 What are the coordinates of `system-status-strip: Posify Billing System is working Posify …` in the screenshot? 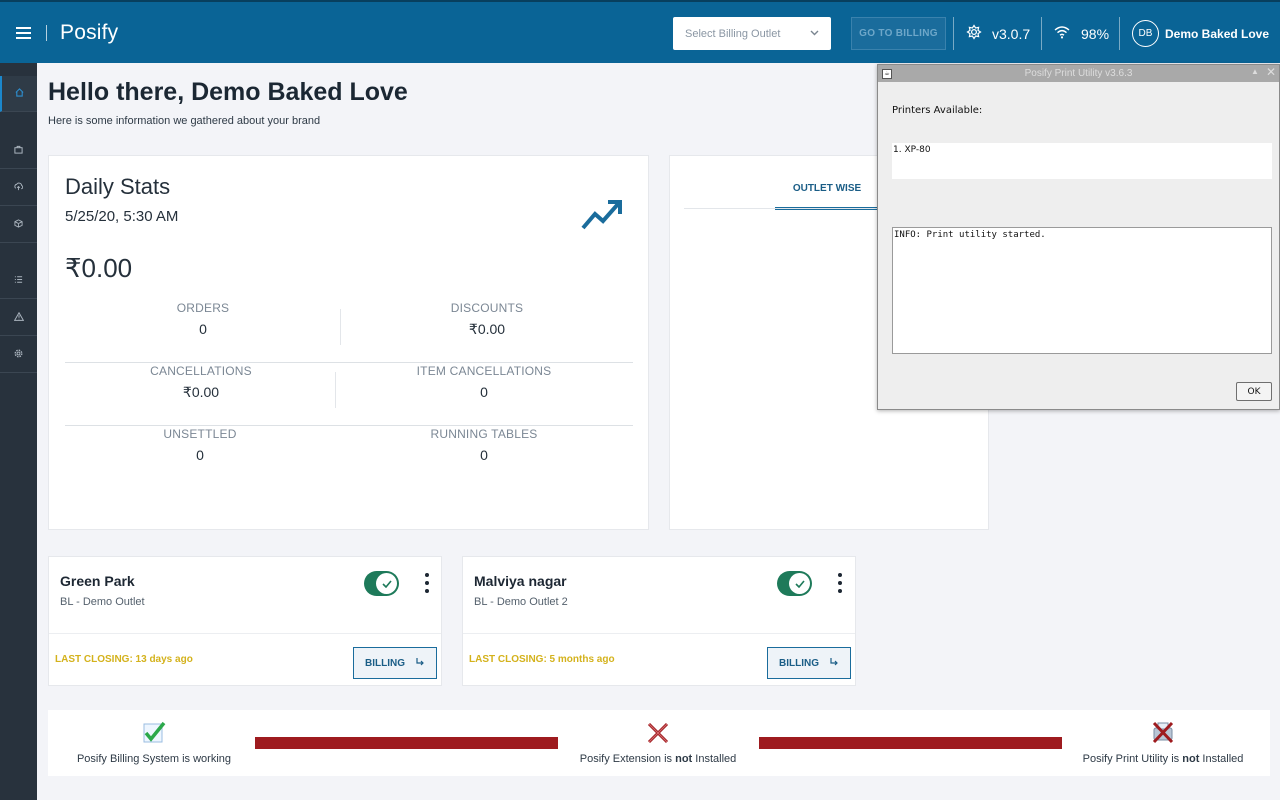 It's located at (659, 743).